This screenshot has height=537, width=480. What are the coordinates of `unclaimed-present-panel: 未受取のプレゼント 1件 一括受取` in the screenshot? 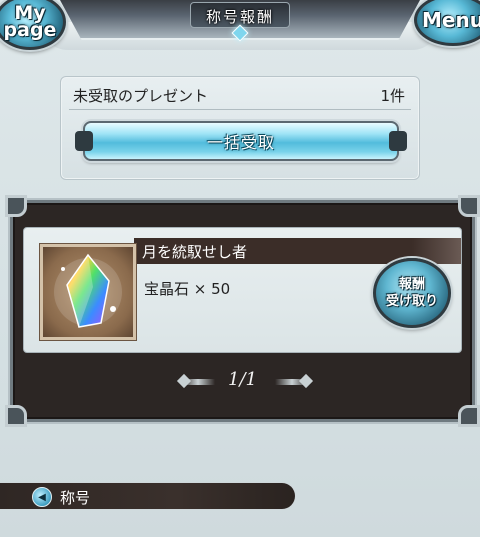 It's located at (240, 128).